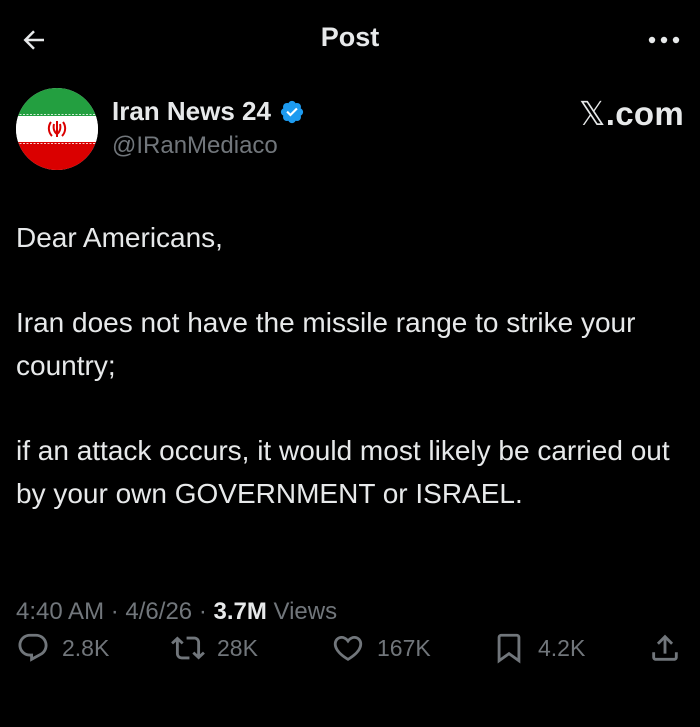  I want to click on more-options-button, so click(664, 40).